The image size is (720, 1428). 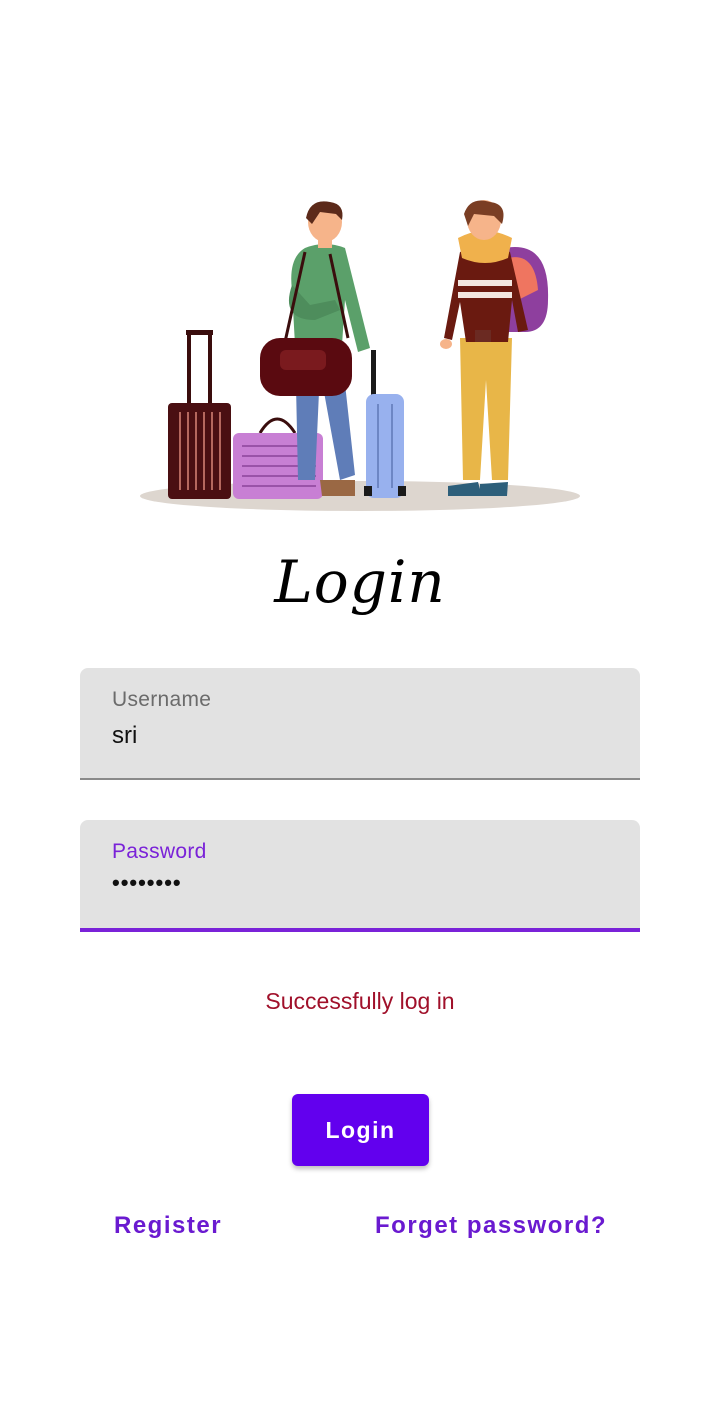 I want to click on username-input-value: sri, so click(x=124, y=736).